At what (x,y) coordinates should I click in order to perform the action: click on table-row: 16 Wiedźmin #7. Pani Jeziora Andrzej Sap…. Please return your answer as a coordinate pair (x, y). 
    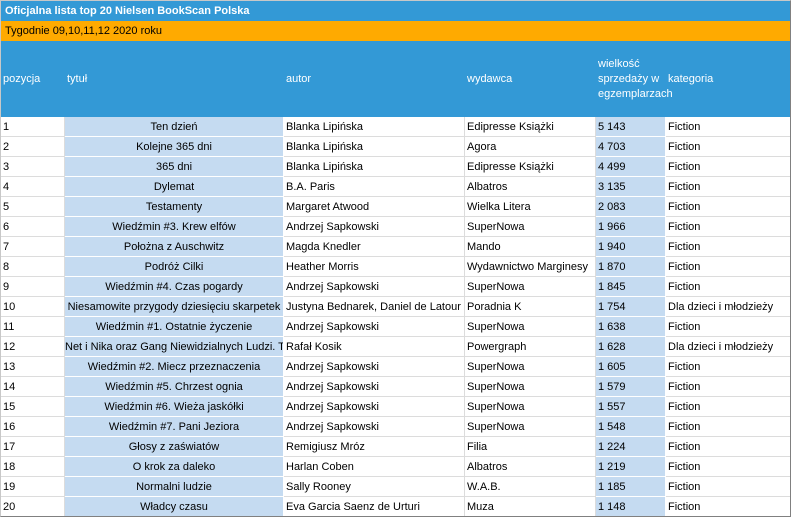
    Looking at the image, I should click on (395, 427).